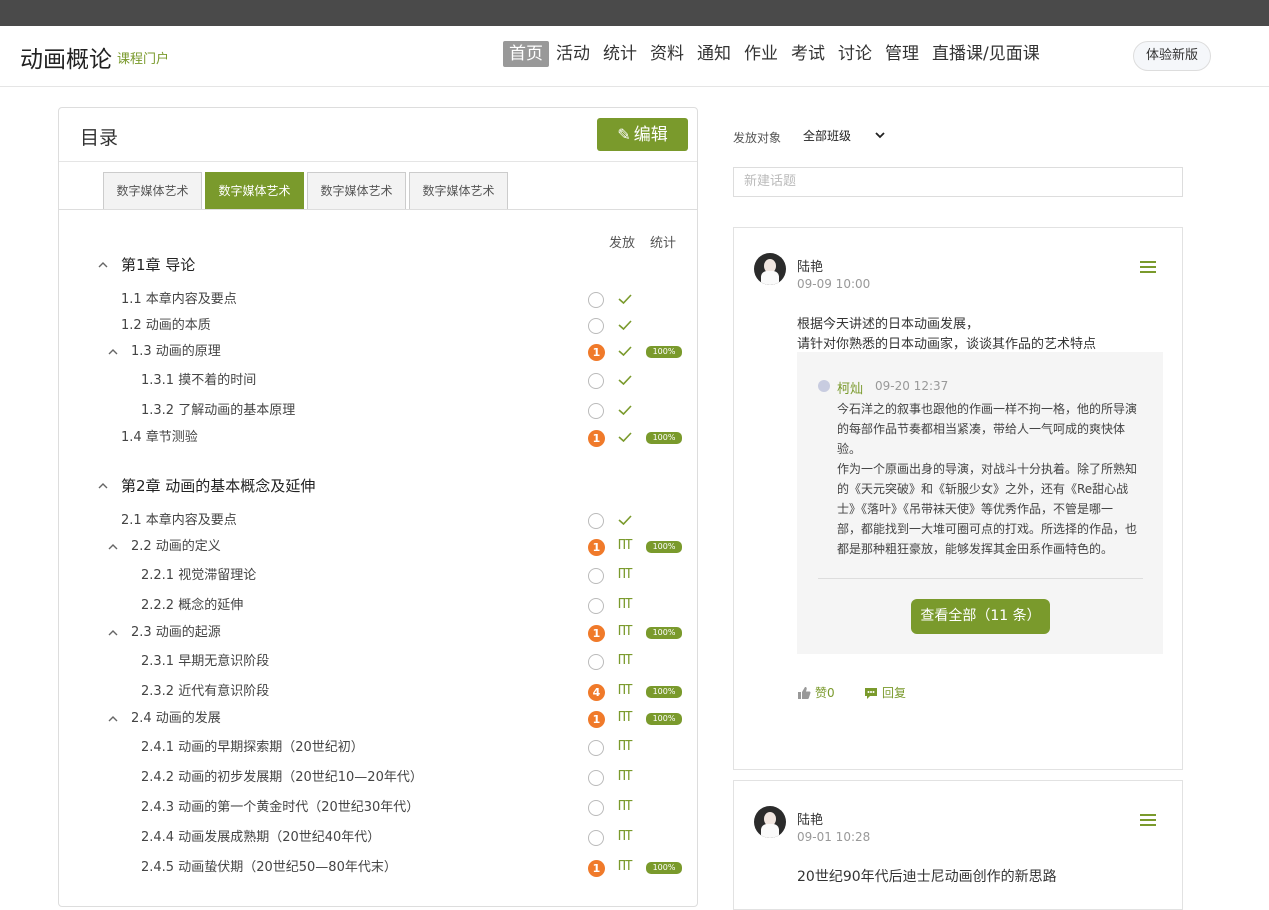  Describe the element at coordinates (378, 778) in the screenshot. I see `toc-item: 2.4.2 动画的初步发展期（20世纪10—20年代） ПТ` at that location.